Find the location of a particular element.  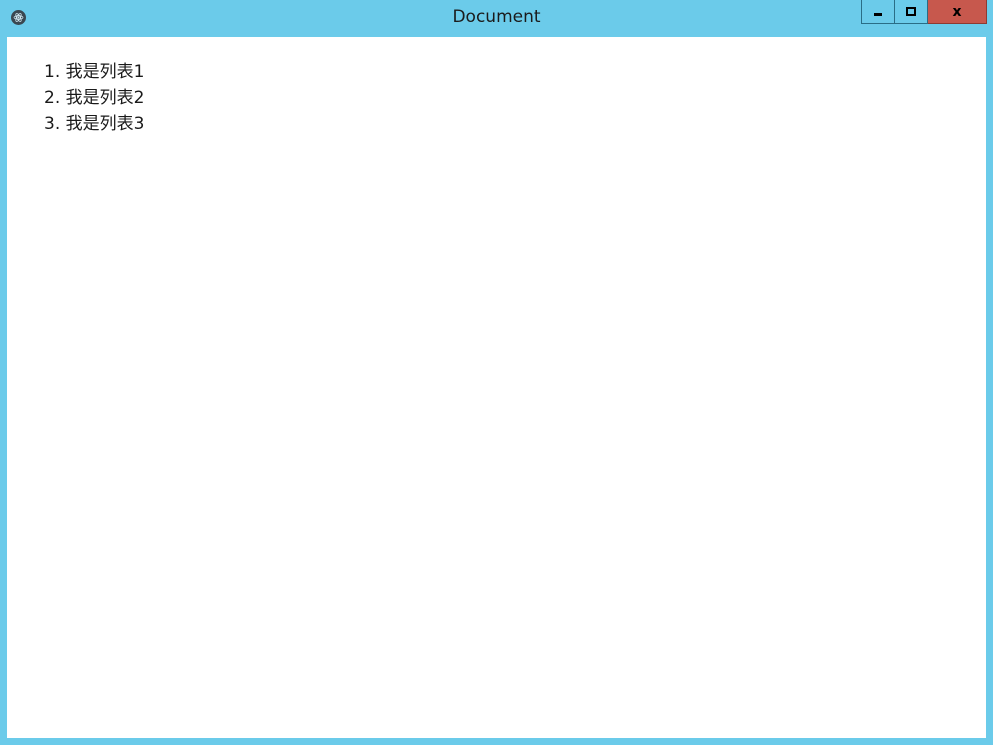

list-item: 2. 我是列表2 is located at coordinates (94, 98).